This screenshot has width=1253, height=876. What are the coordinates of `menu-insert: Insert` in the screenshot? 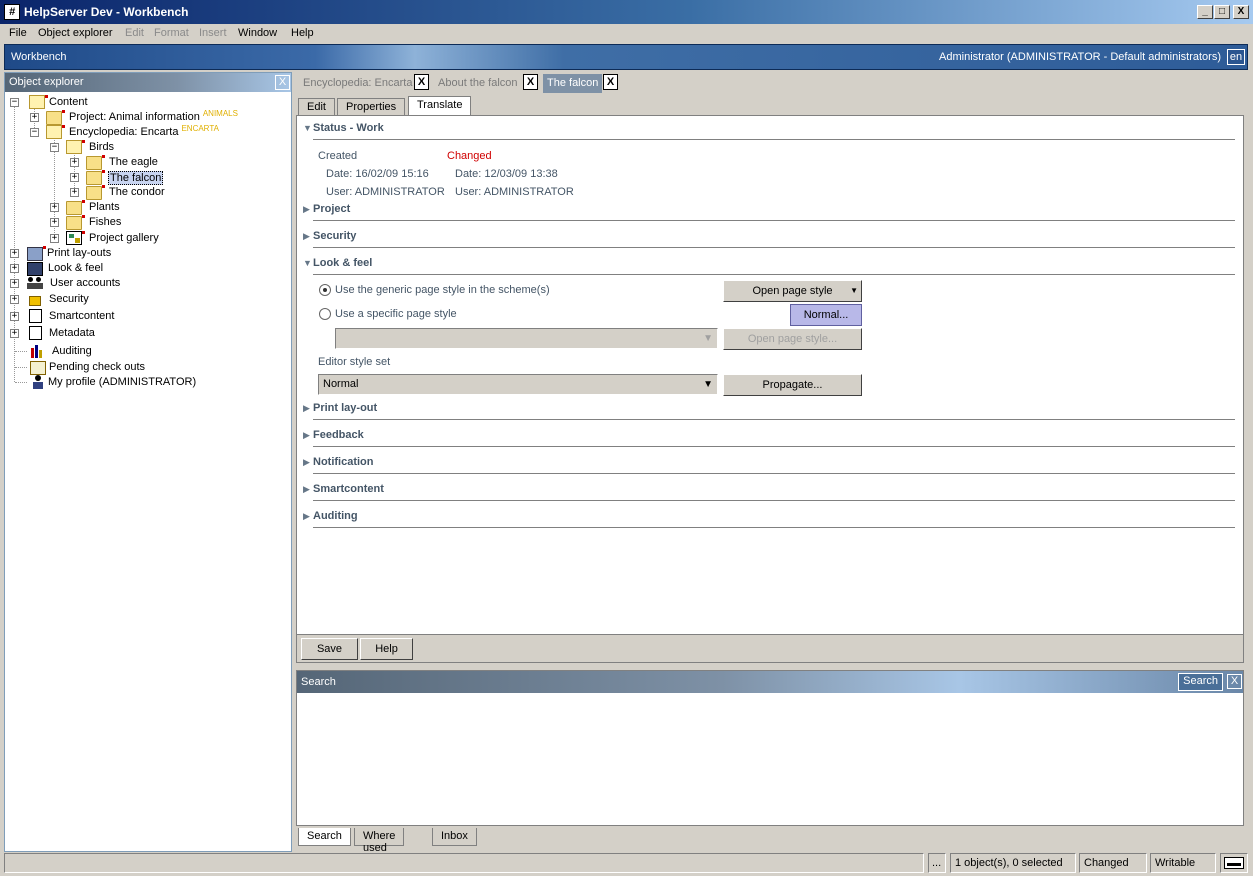 It's located at (213, 33).